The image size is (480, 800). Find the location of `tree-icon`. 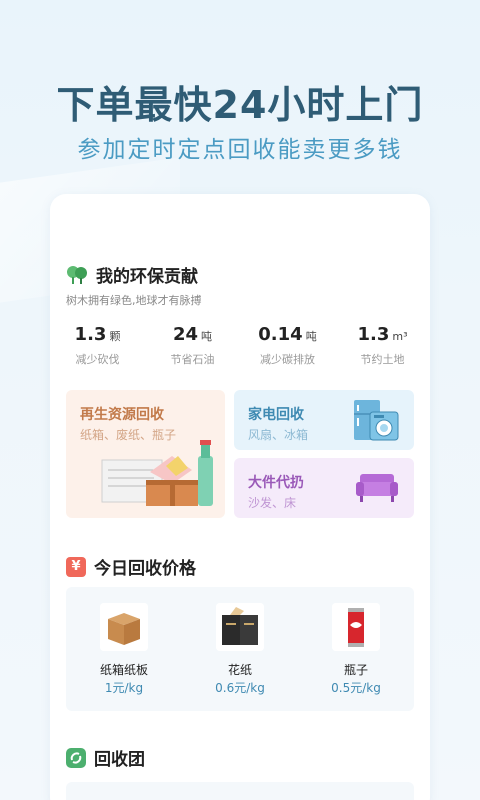

tree-icon is located at coordinates (77, 275).